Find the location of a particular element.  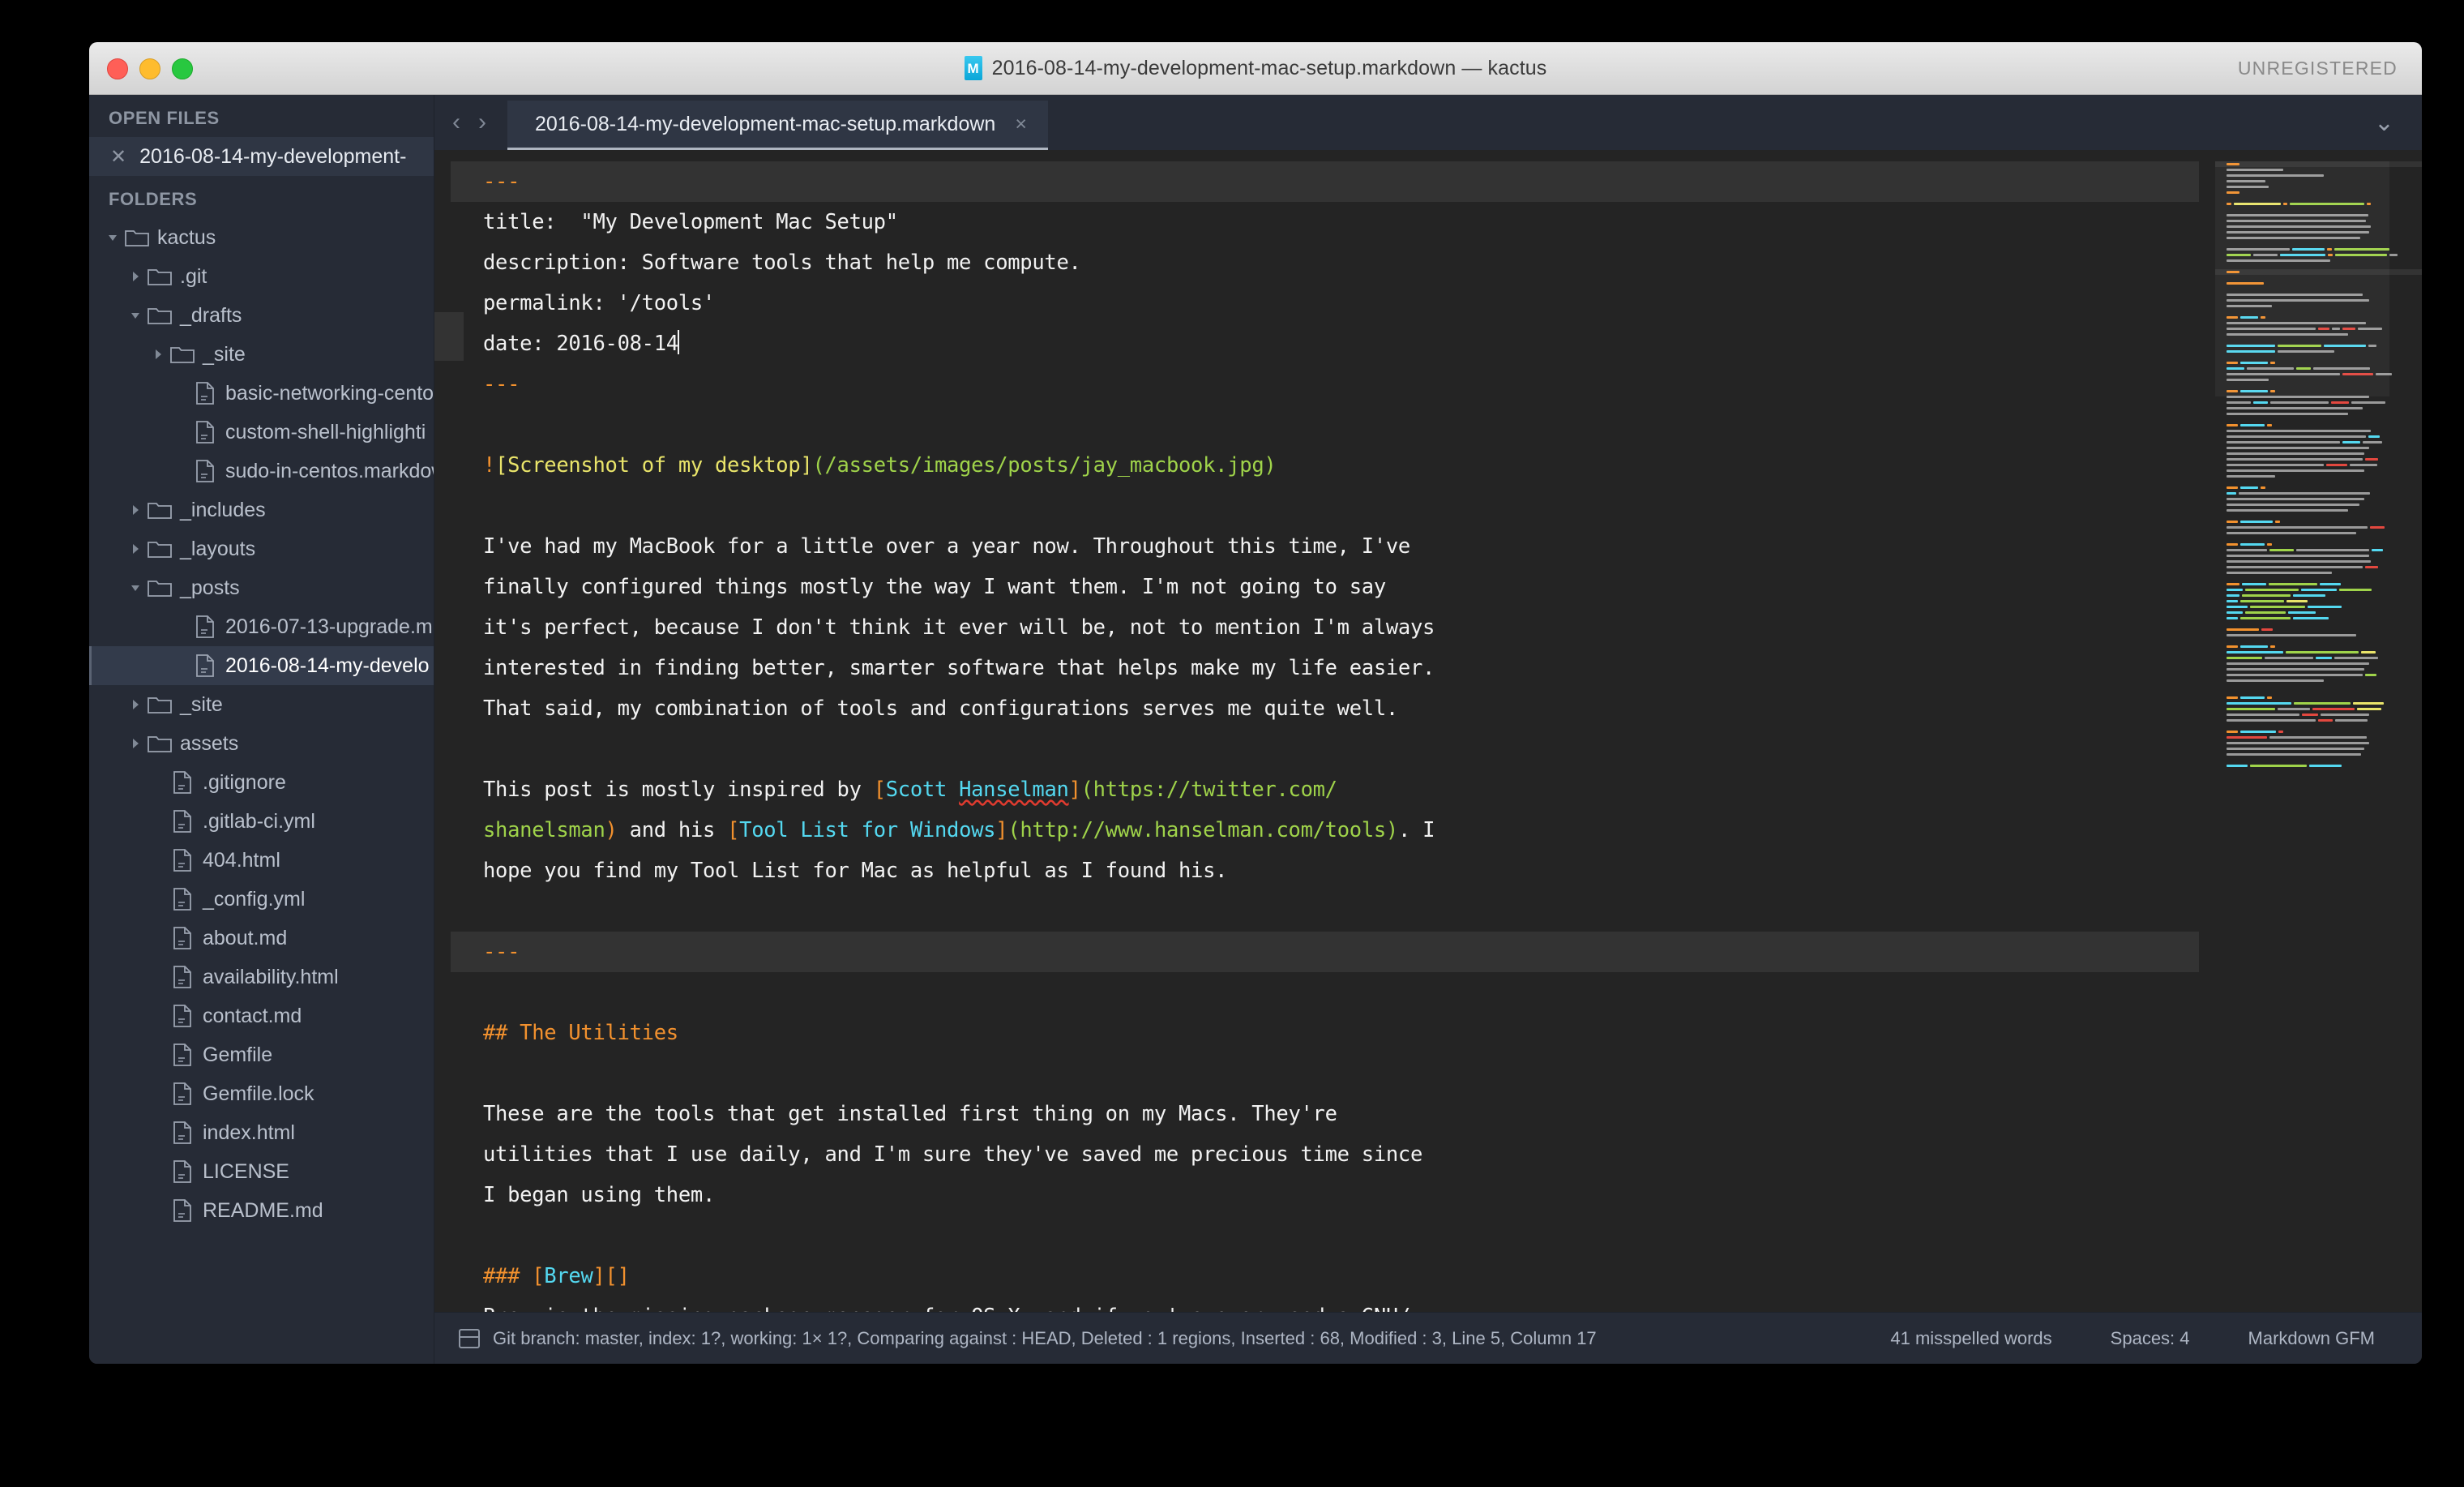

tree-item-label: _layouts is located at coordinates (218, 548).